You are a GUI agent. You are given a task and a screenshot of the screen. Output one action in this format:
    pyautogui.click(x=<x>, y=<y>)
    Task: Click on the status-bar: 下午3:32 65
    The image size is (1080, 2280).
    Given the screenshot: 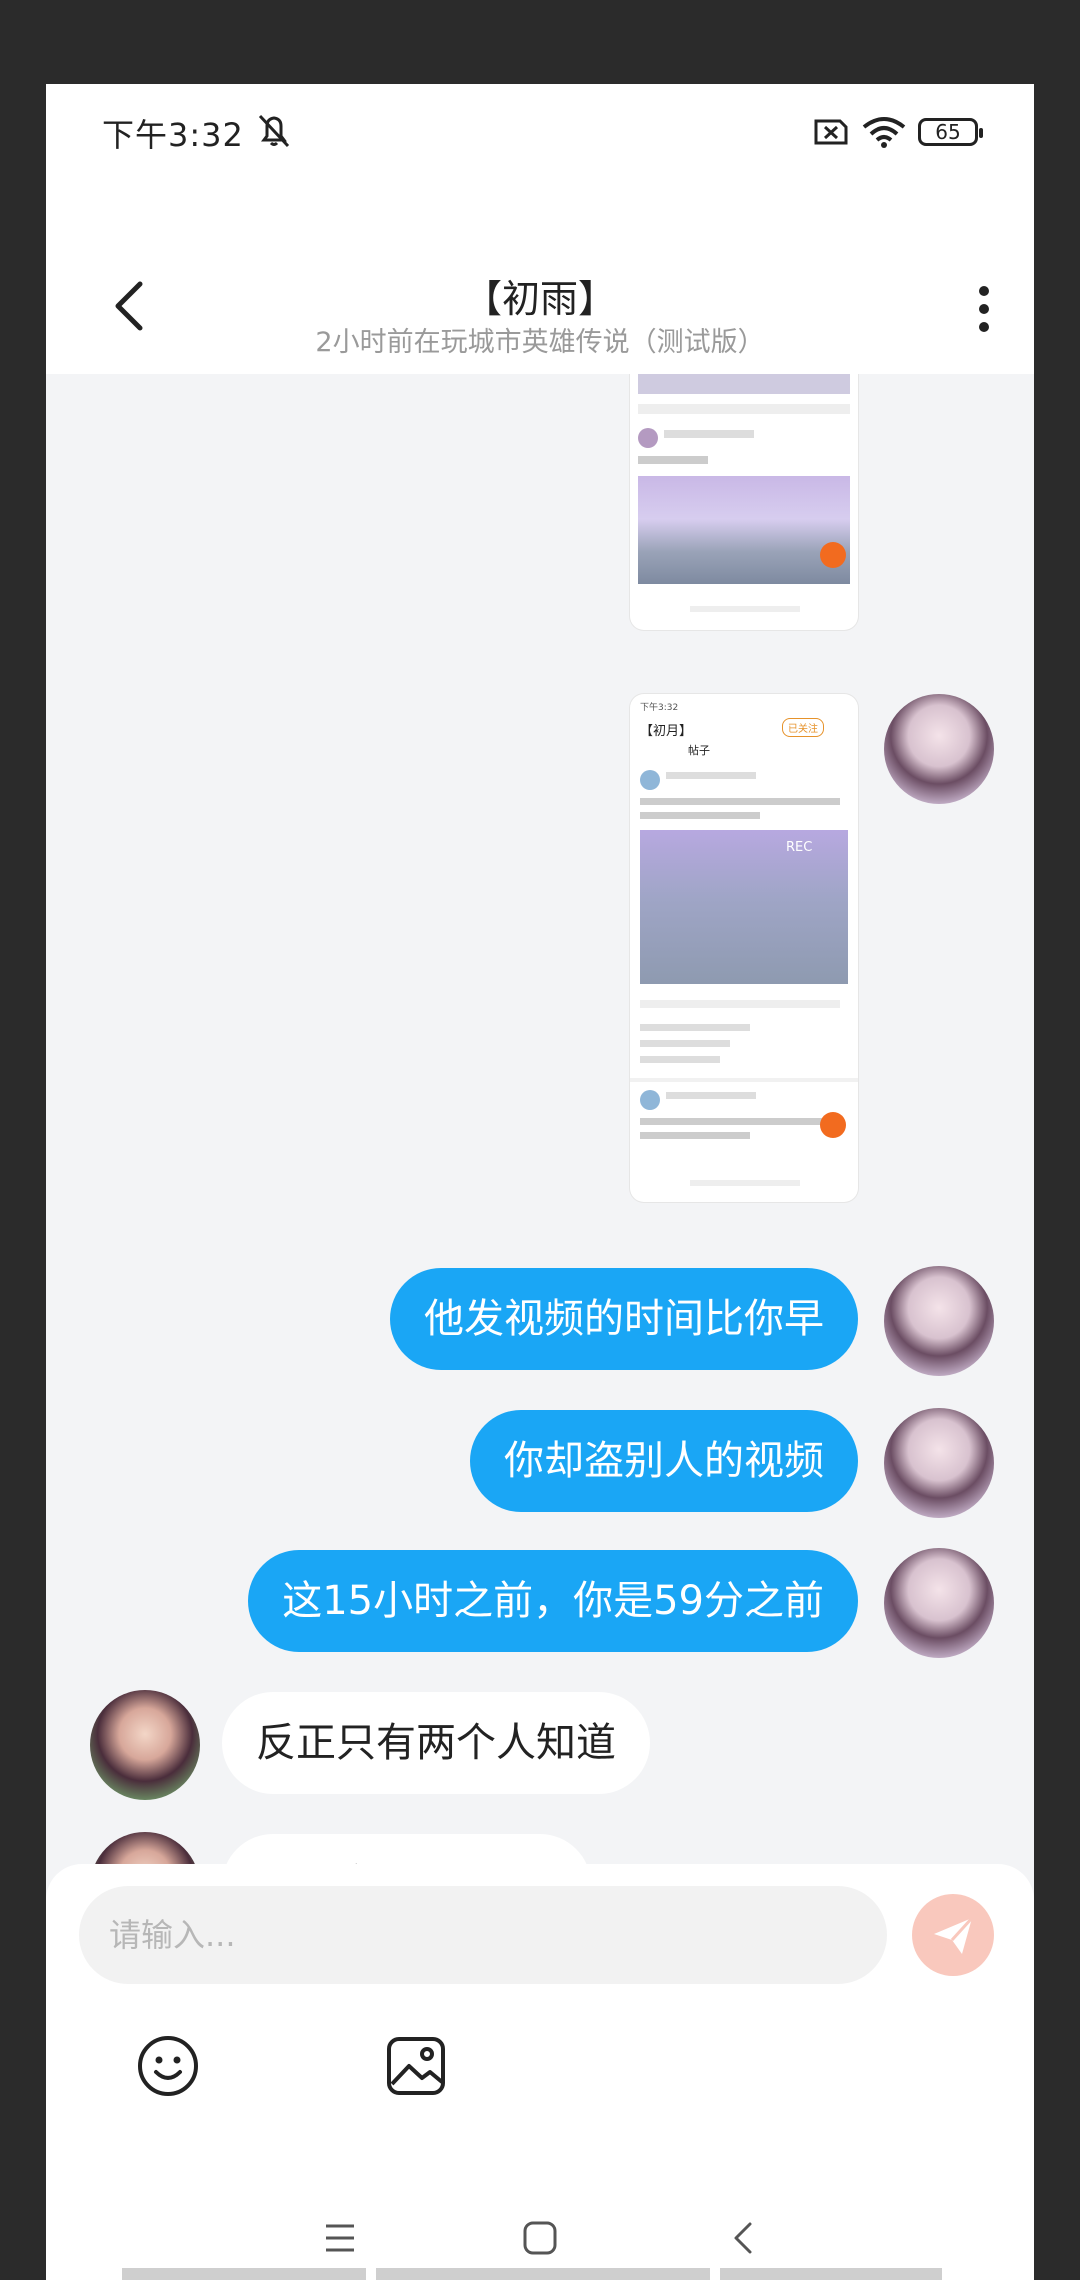 What is the action you would take?
    pyautogui.click(x=540, y=134)
    